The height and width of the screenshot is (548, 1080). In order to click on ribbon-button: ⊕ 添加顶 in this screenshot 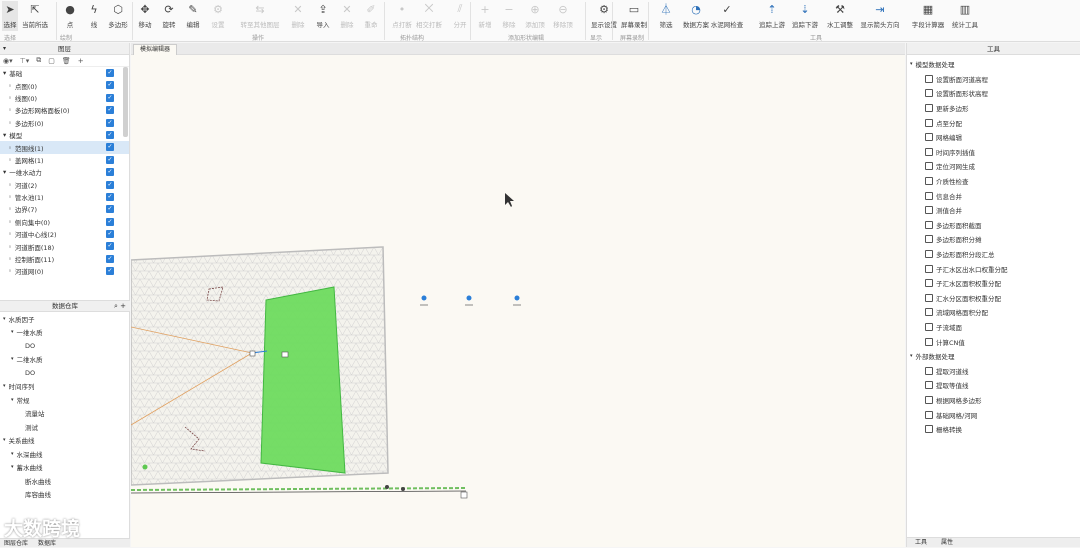, I will do `click(535, 16)`.